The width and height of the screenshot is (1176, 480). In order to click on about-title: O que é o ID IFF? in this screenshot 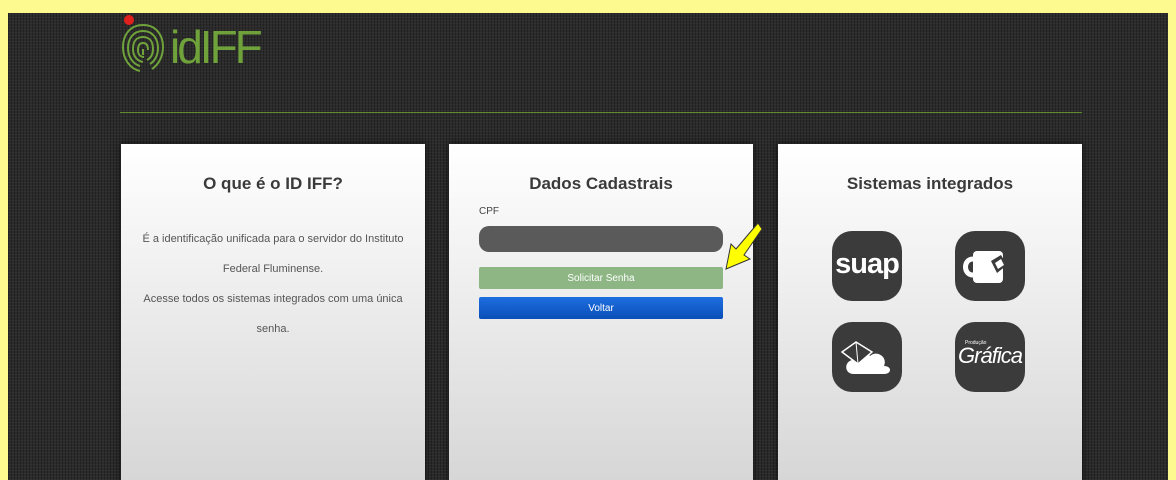, I will do `click(273, 183)`.